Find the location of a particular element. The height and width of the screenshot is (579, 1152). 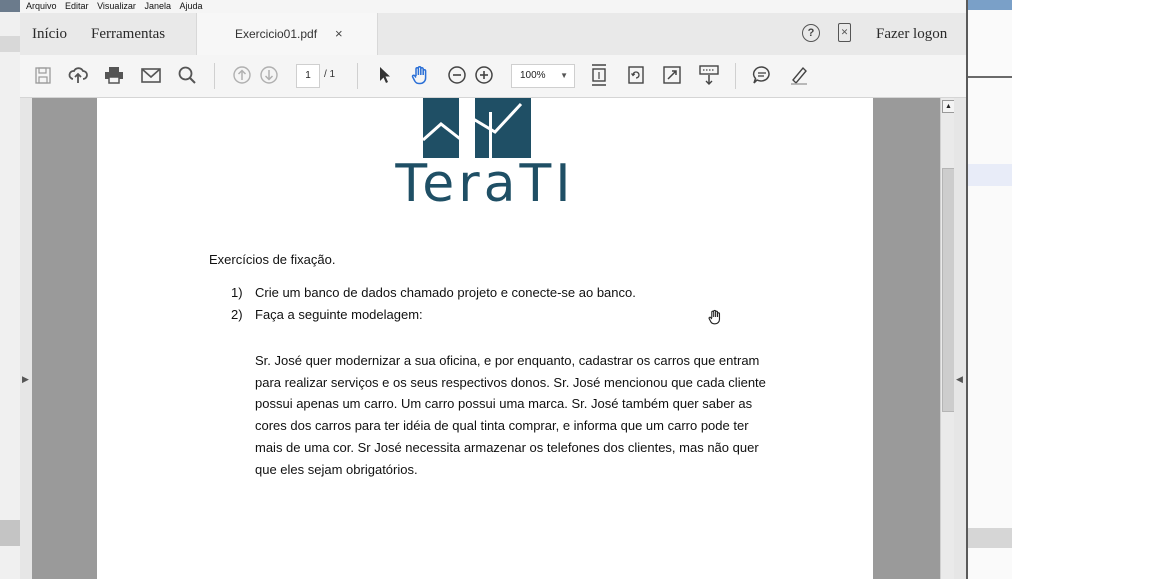

menu-arquivo: Arquivo is located at coordinates (41, 6).